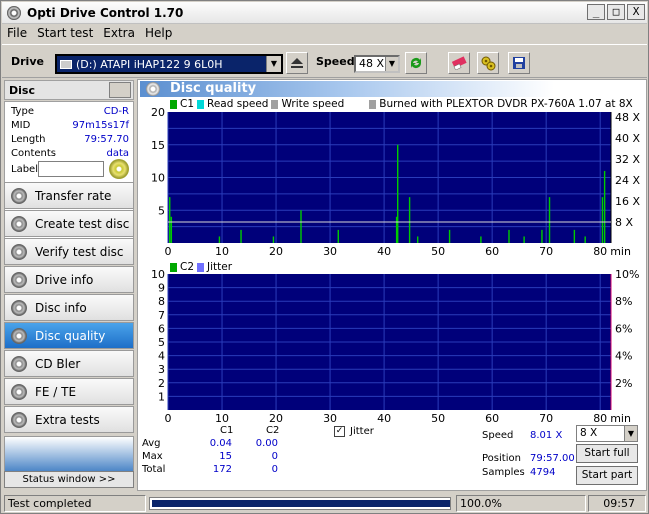 This screenshot has width=649, height=514. Describe the element at coordinates (69, 419) in the screenshot. I see `nav-extra-tests: Extra tests` at that location.